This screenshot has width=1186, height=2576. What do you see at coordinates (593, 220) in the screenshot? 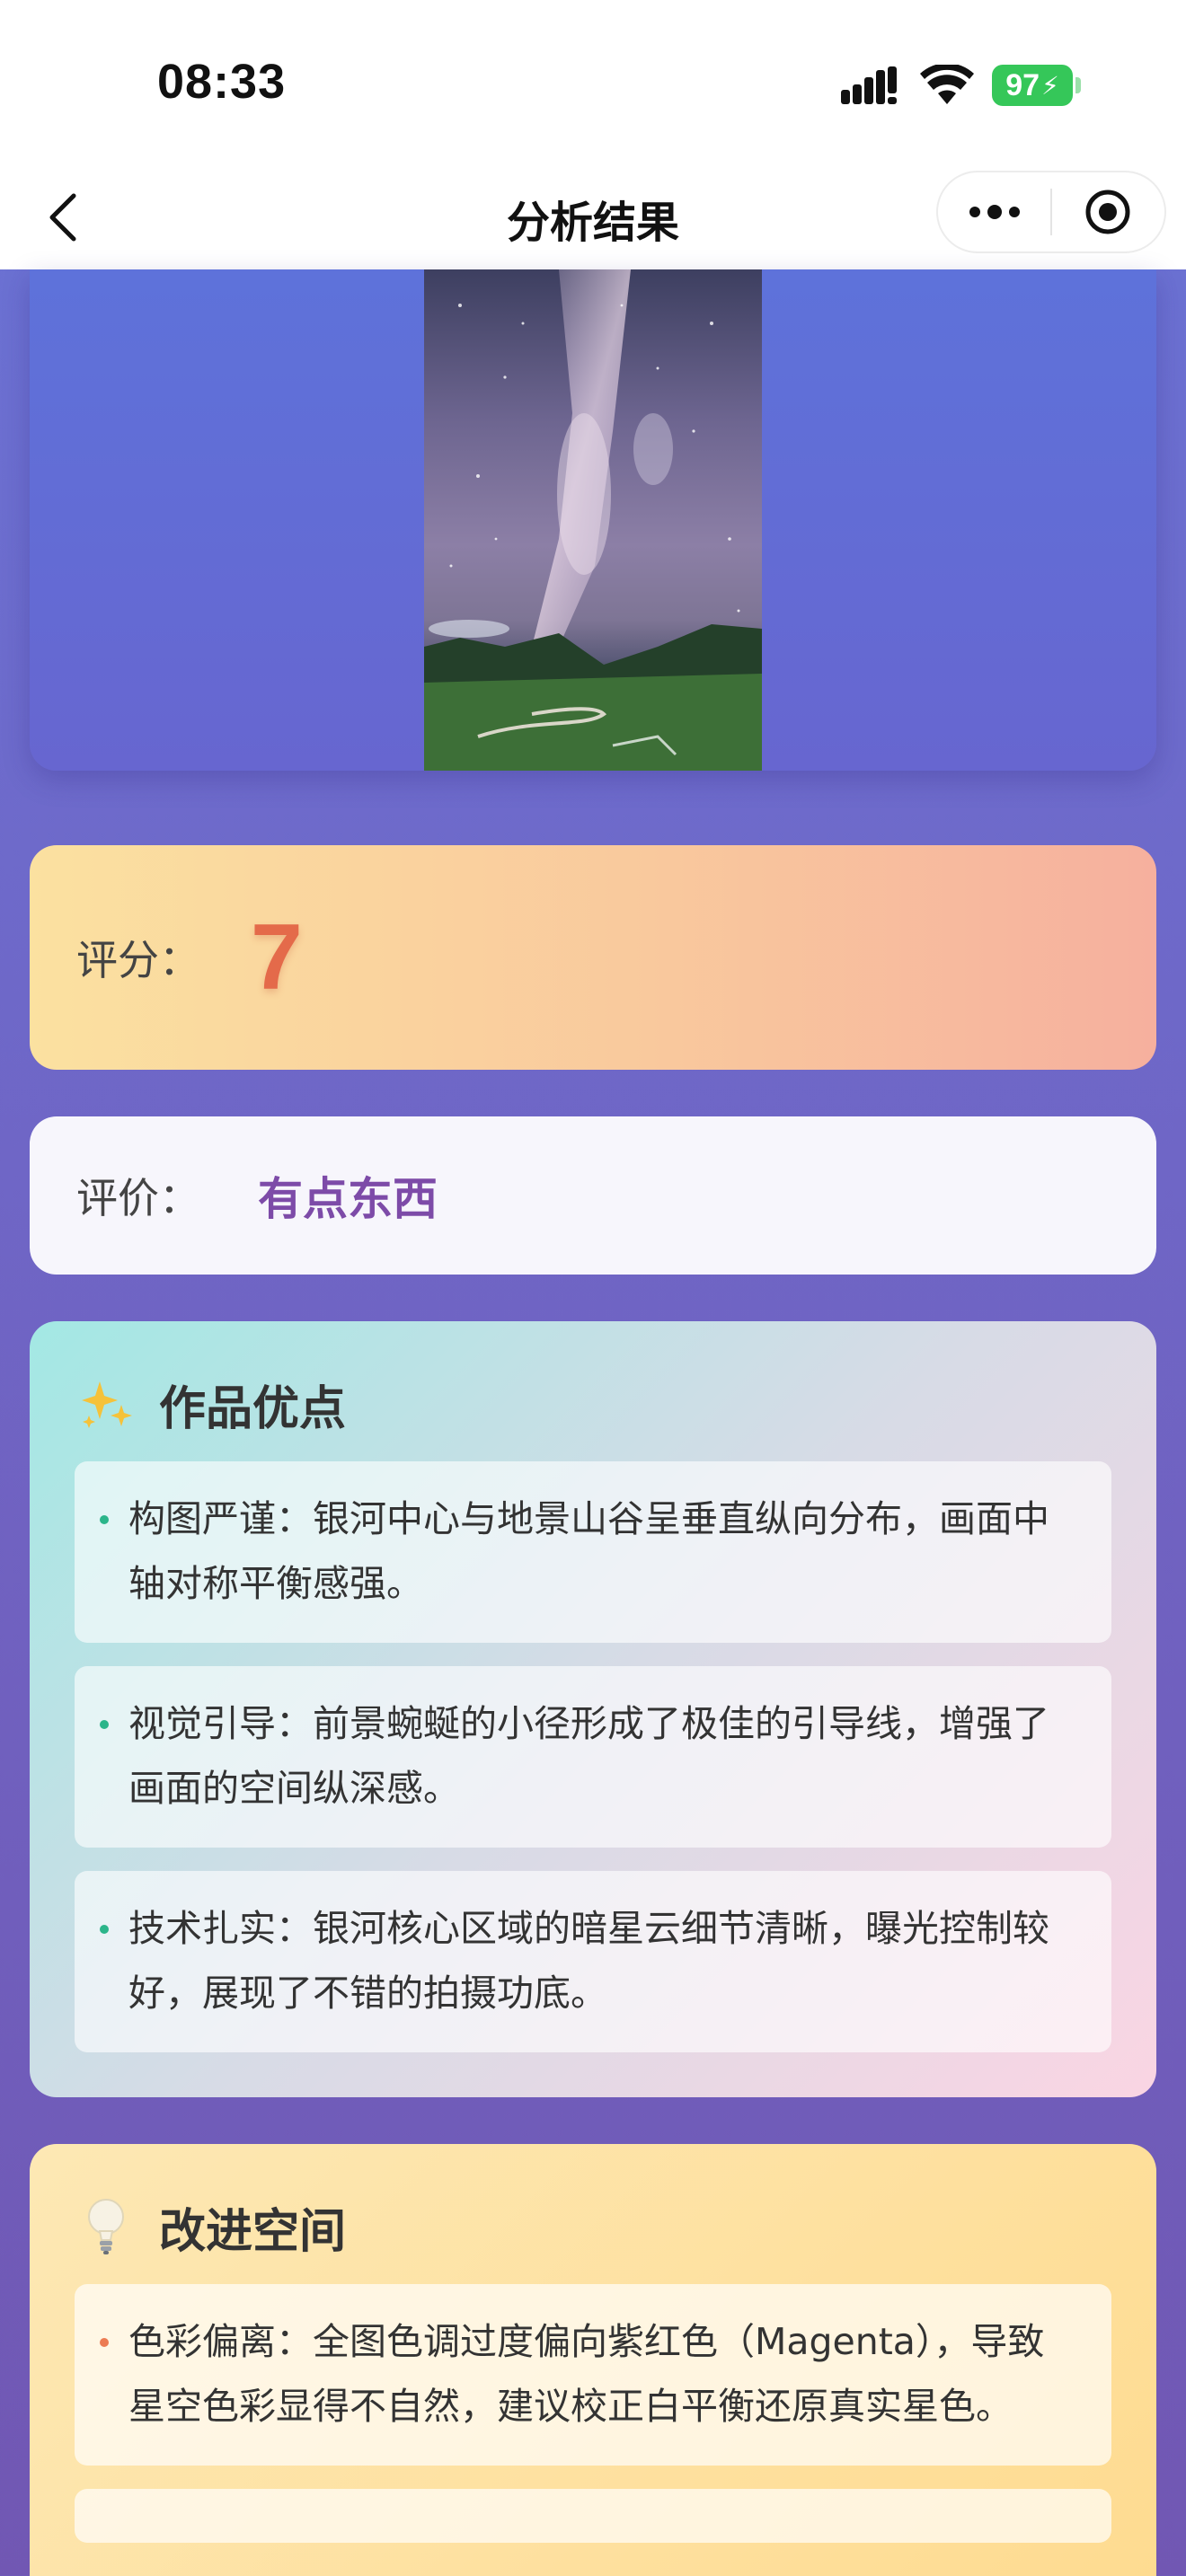
I see `navigation-bar: 分析结果` at bounding box center [593, 220].